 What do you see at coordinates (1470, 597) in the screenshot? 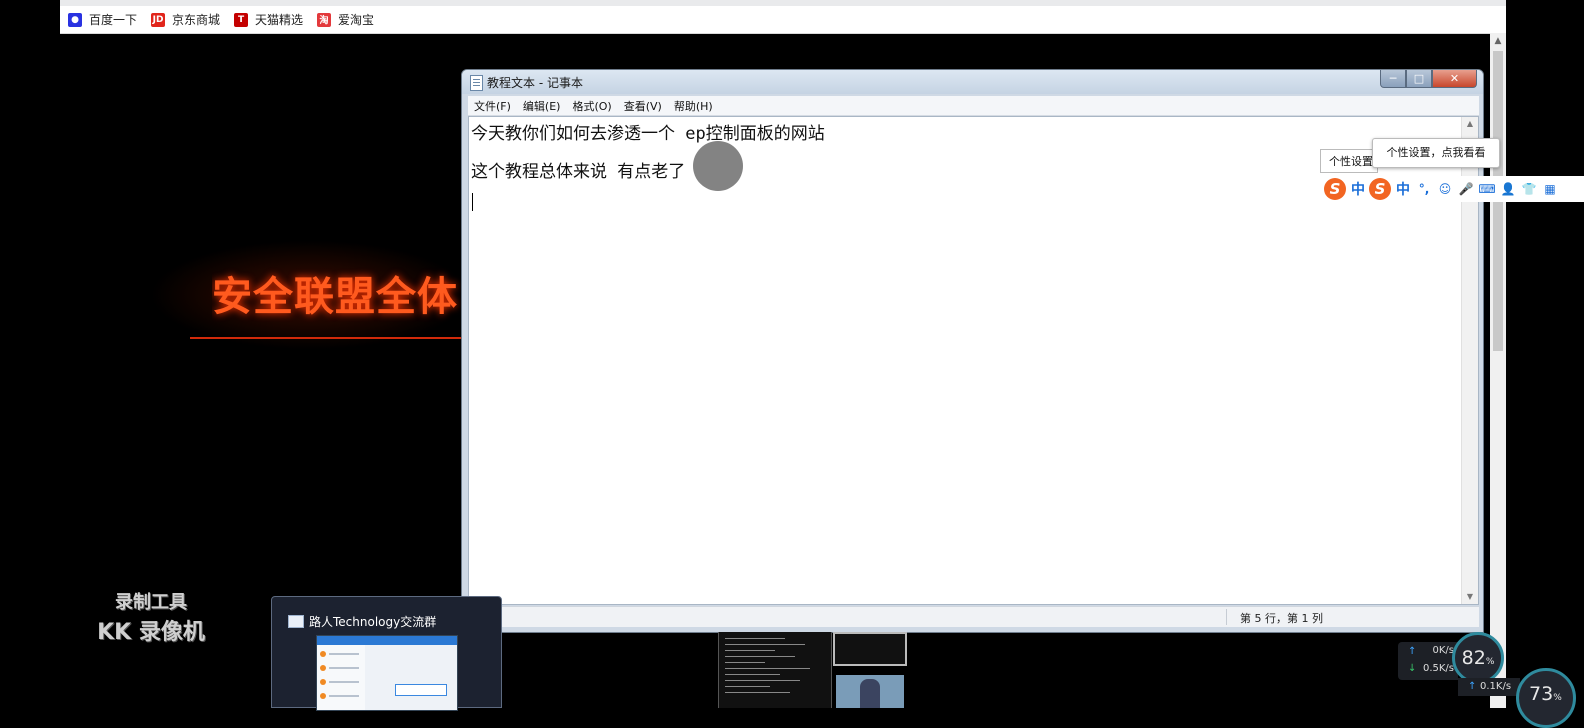
I see `scroll-down-icon: ▼` at bounding box center [1470, 597].